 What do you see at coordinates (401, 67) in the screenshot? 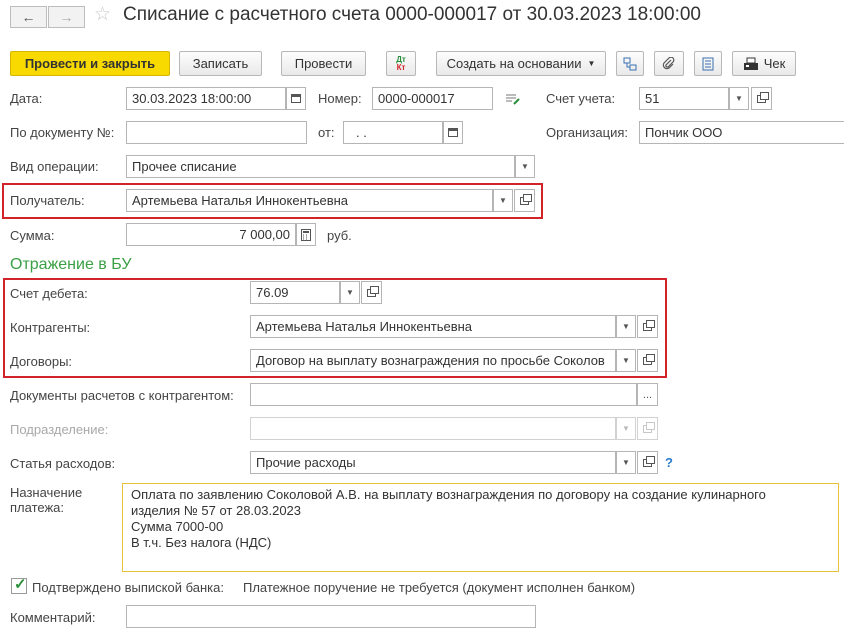
I see `dt-kt-icon-bottom: Кт` at bounding box center [401, 67].